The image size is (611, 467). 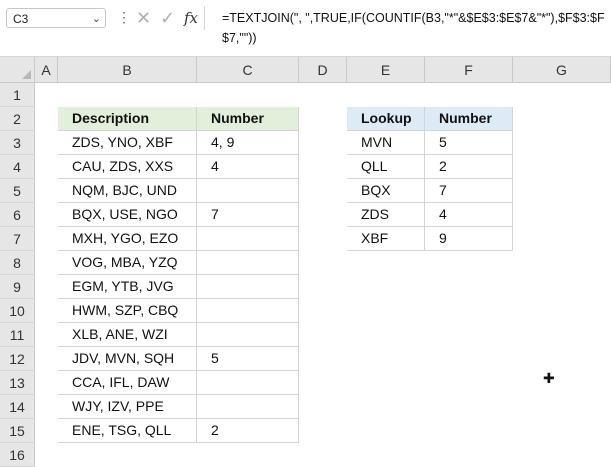 What do you see at coordinates (17, 263) in the screenshot?
I see `row-header-8: 8` at bounding box center [17, 263].